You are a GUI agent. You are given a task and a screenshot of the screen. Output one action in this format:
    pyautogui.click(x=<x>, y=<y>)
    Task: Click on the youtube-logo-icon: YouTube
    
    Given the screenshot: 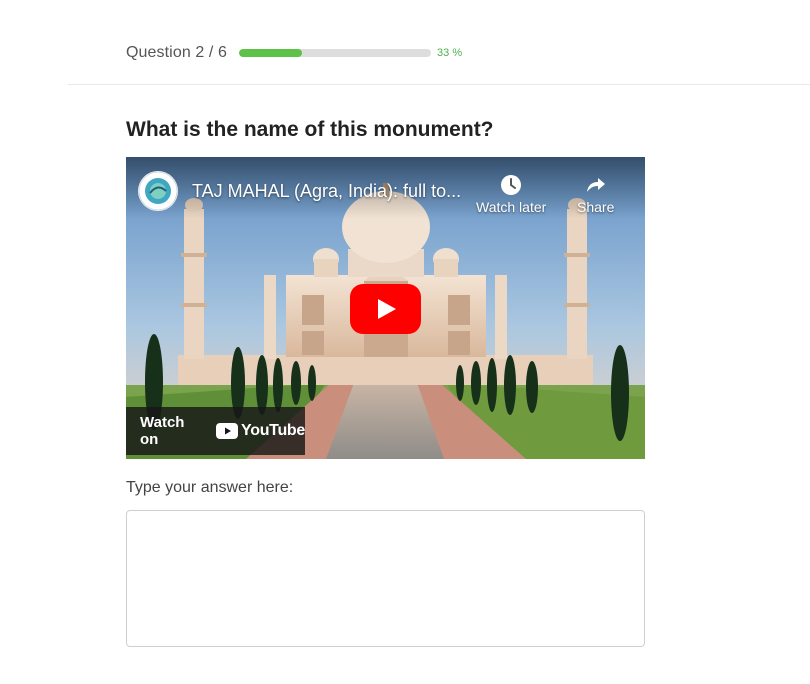 What is the action you would take?
    pyautogui.click(x=260, y=431)
    